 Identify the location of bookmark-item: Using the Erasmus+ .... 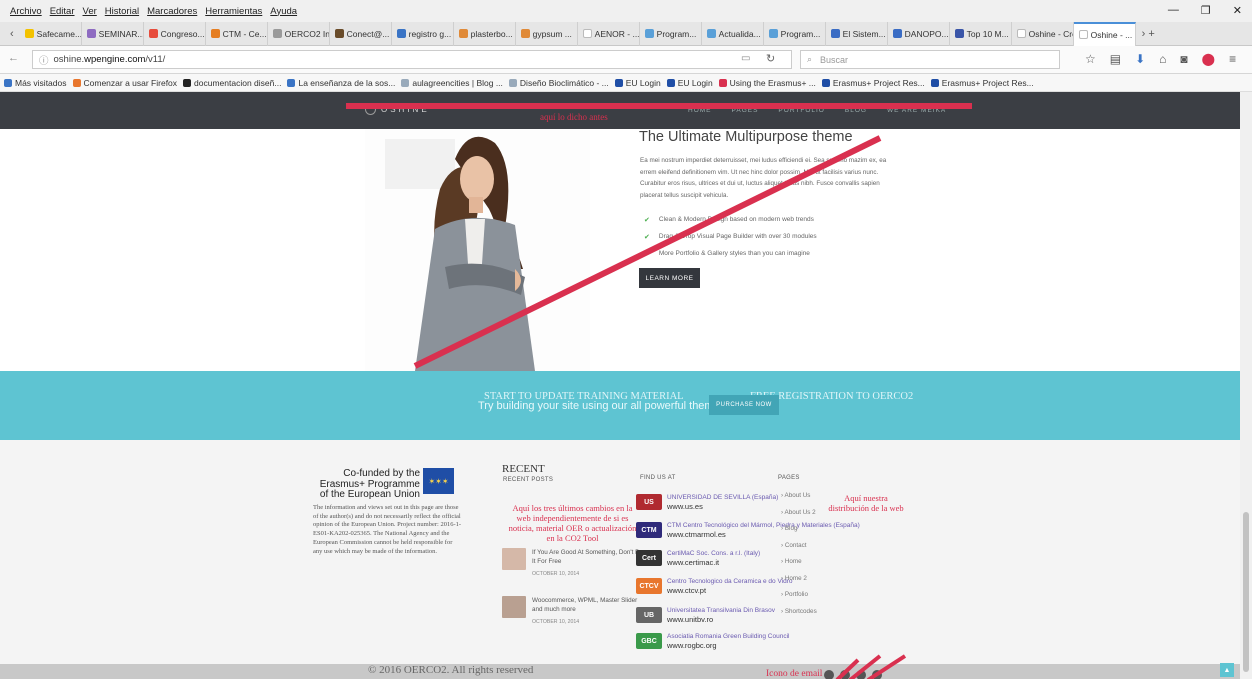
(767, 82).